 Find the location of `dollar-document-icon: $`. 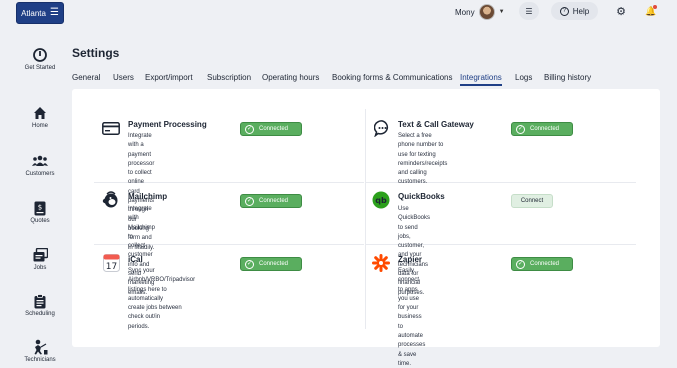

dollar-document-icon: $ is located at coordinates (40, 208).